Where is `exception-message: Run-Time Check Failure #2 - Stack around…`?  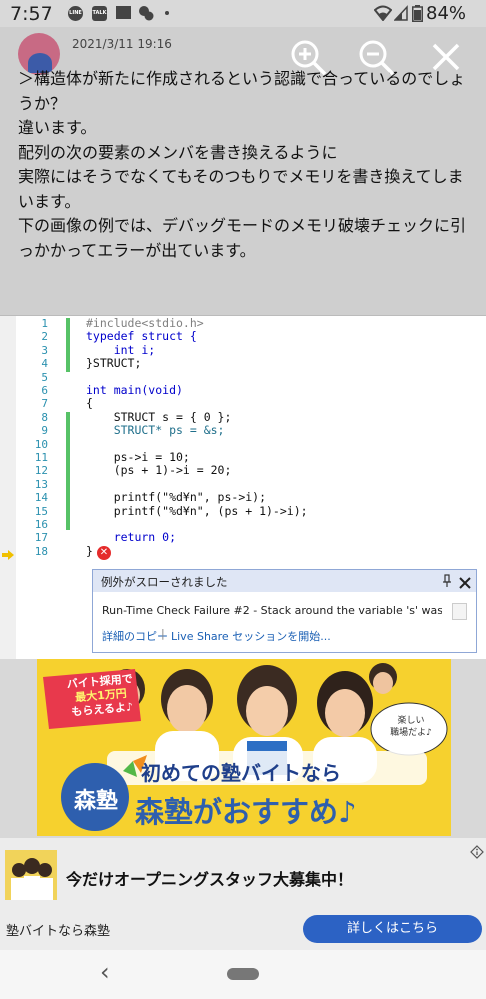 exception-message: Run-Time Check Failure #2 - Stack around… is located at coordinates (272, 610).